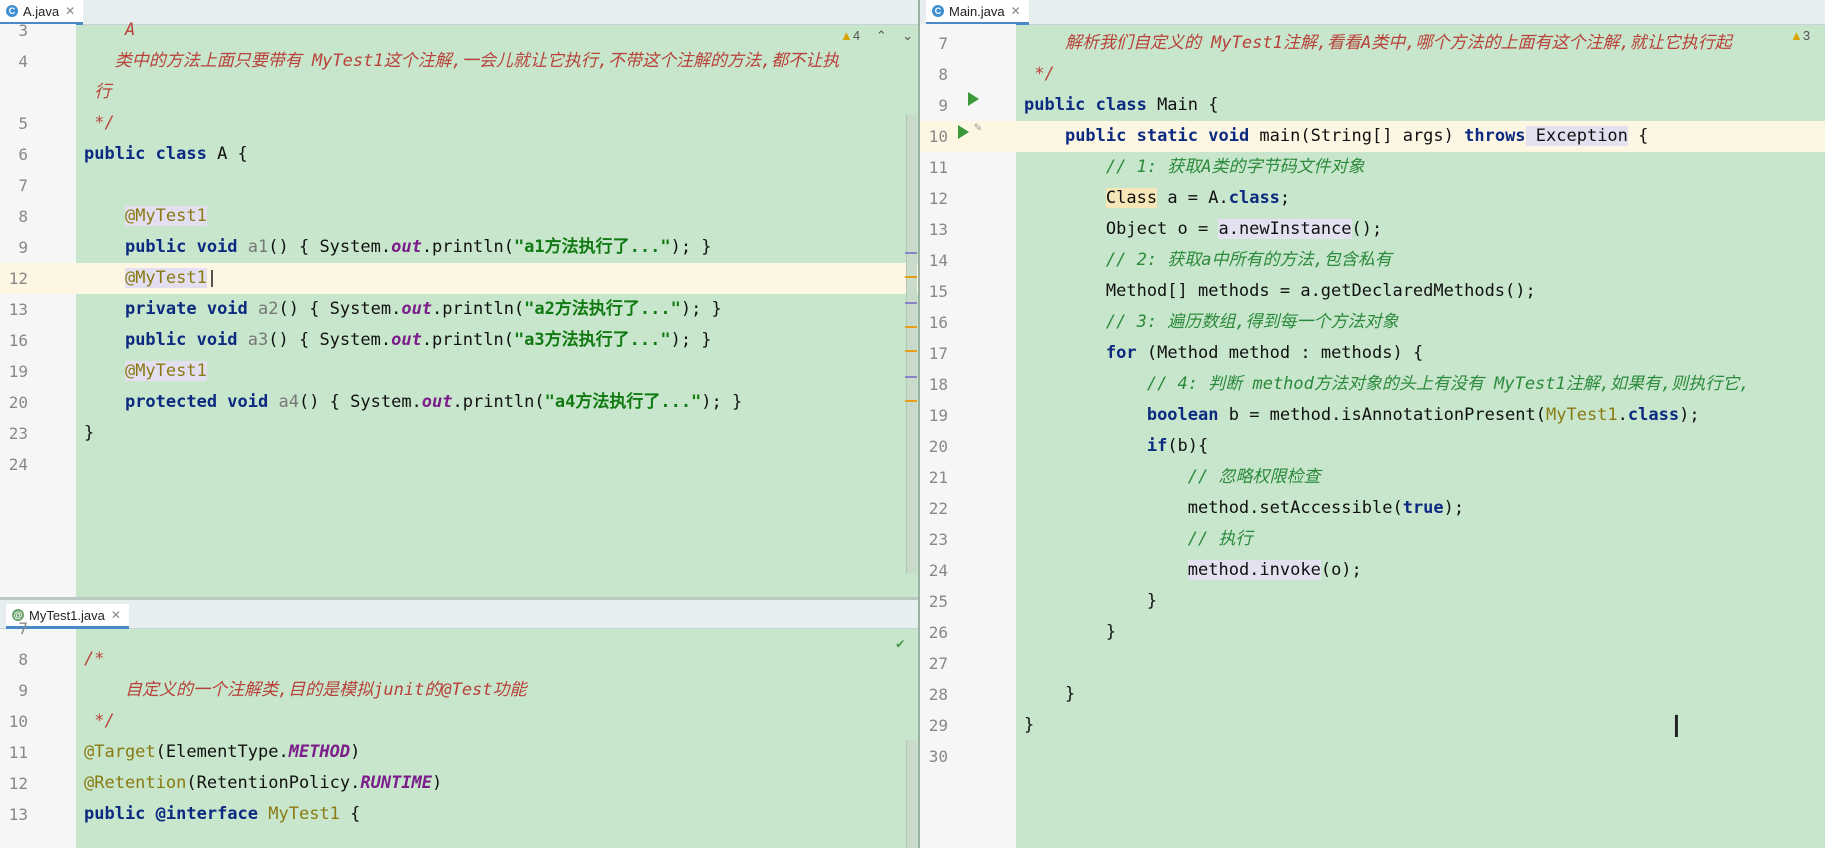 This screenshot has height=848, width=1825. I want to click on code-token: protected void, so click(196, 402).